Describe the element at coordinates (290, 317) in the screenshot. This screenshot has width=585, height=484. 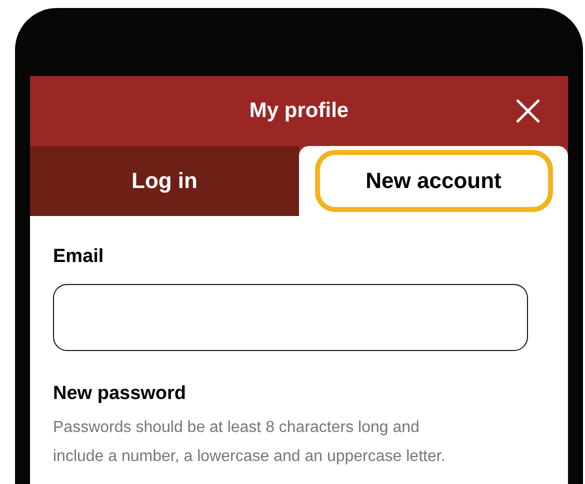
I see `email-field` at that location.